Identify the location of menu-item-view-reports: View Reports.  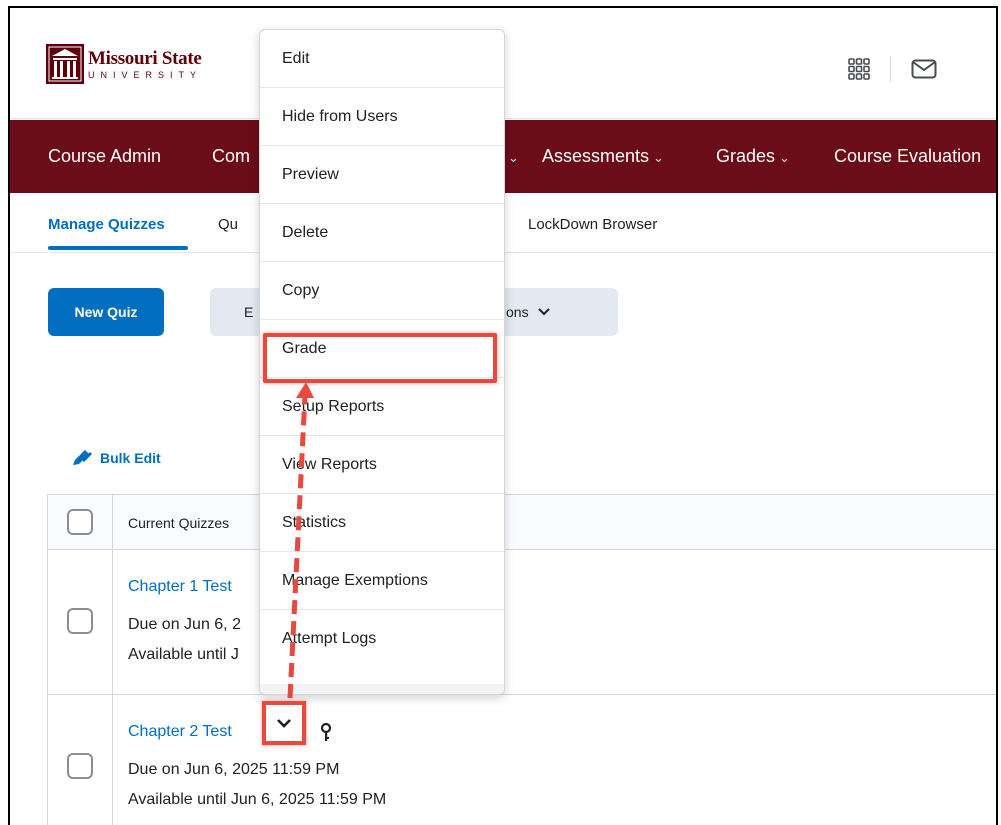
(382, 465).